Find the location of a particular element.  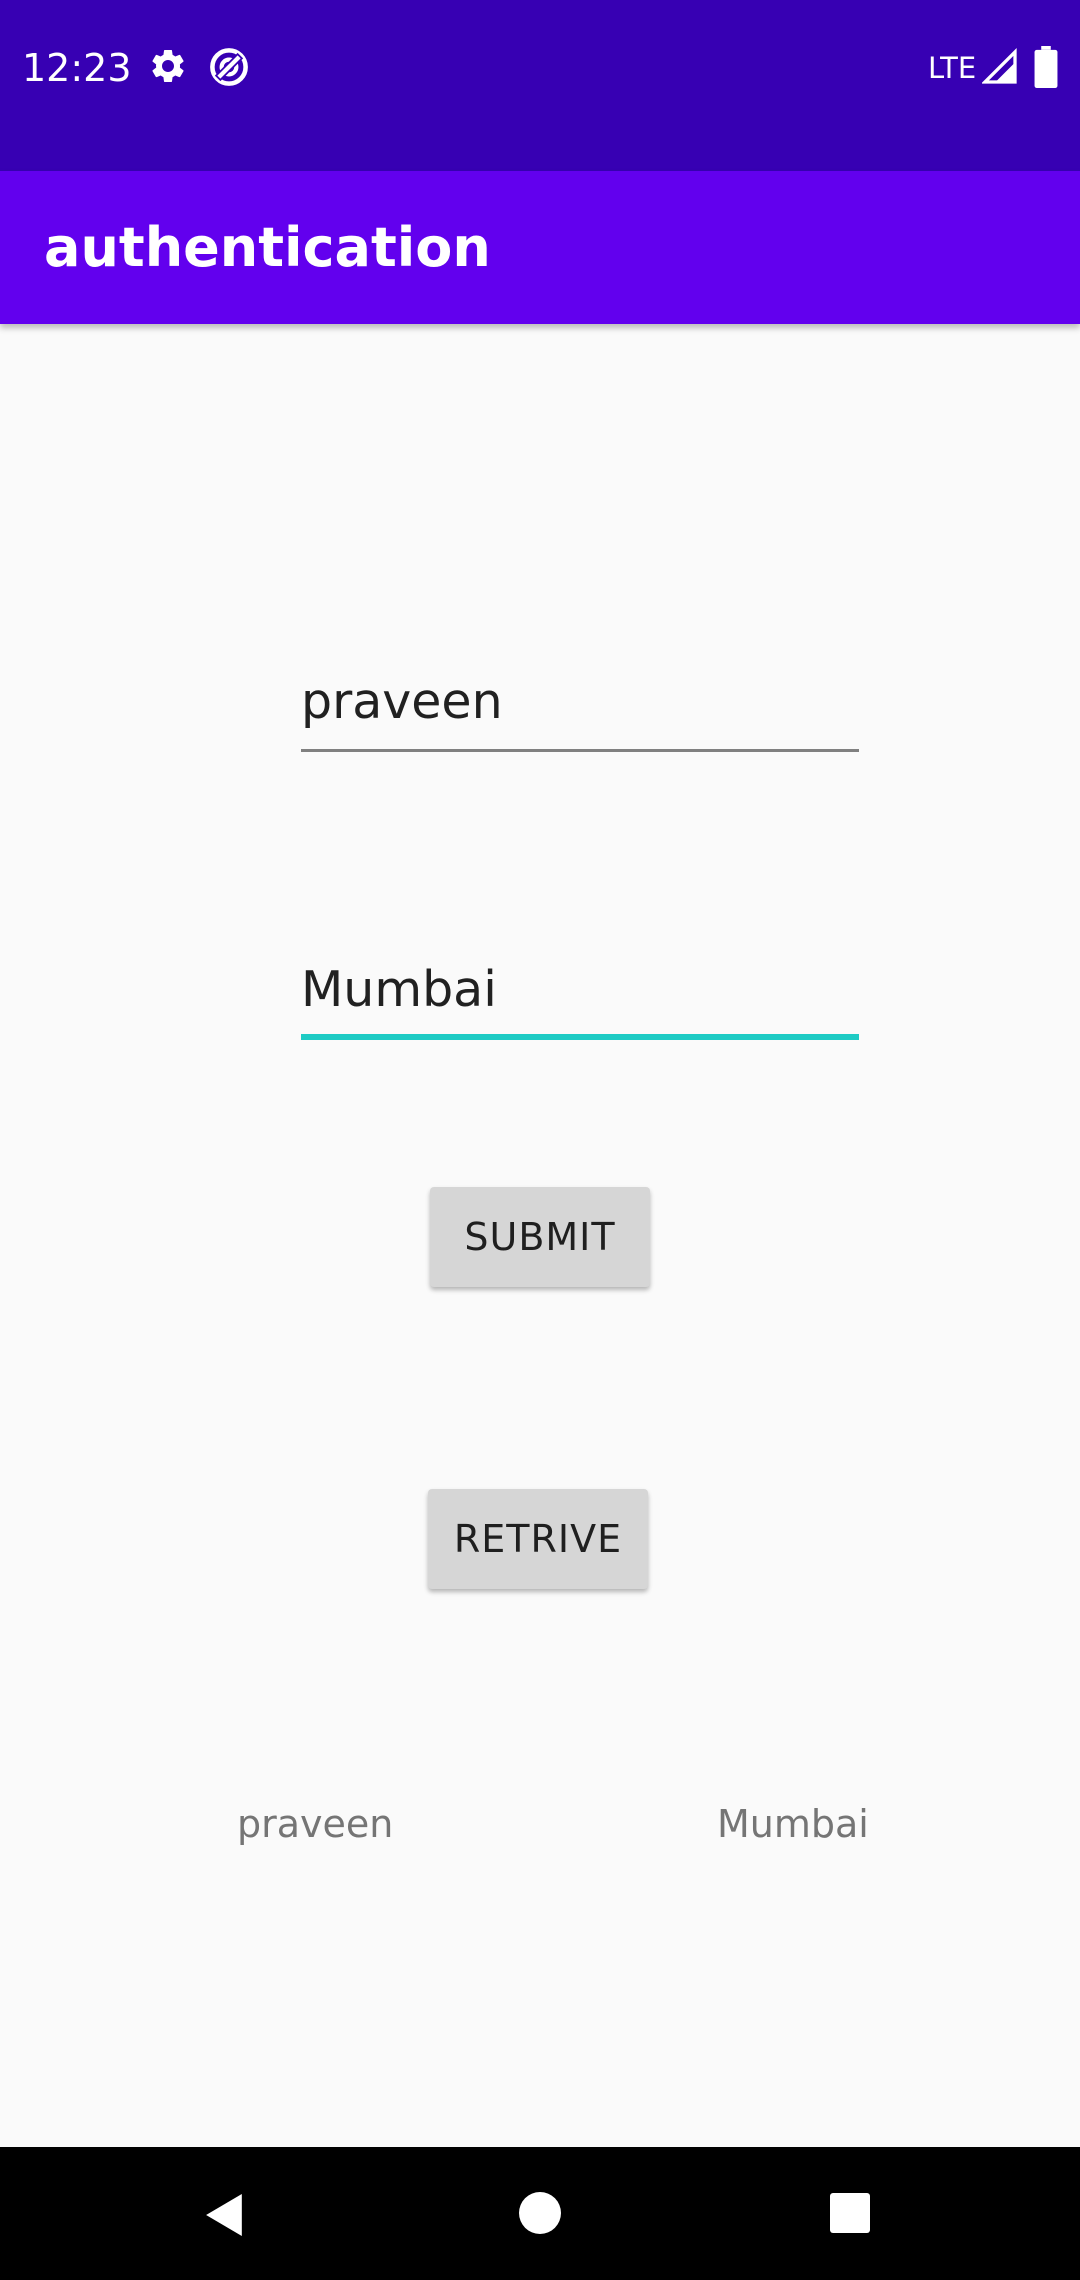

network-type-label: LTE is located at coordinates (952, 68).